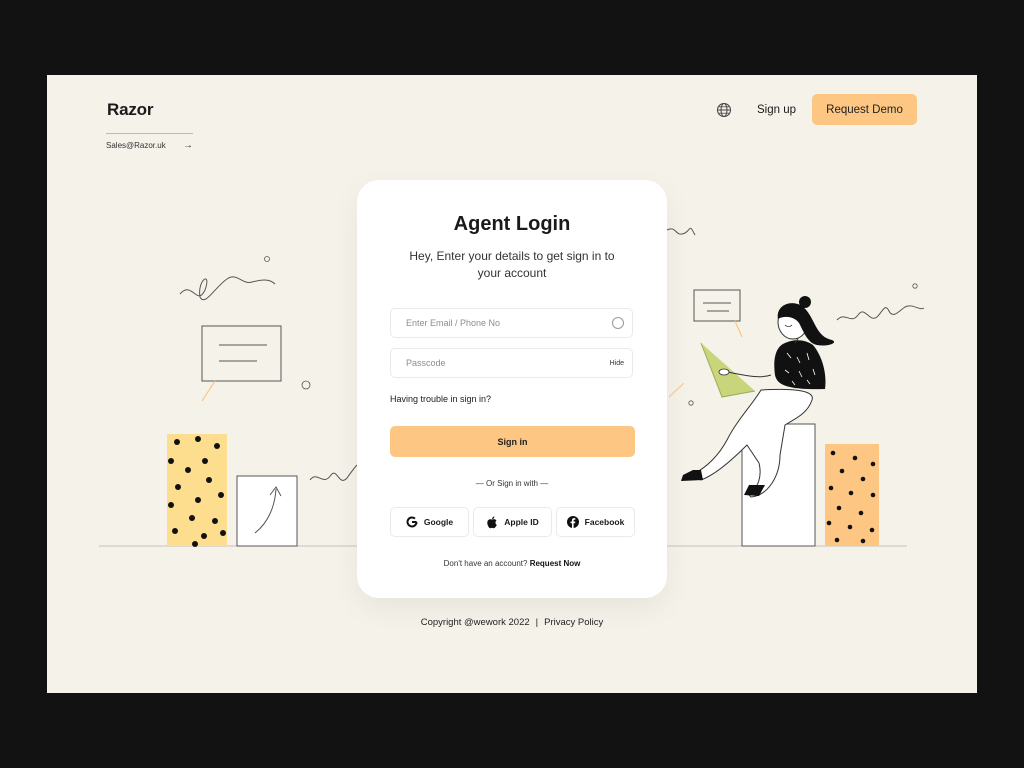 The height and width of the screenshot is (768, 1024). What do you see at coordinates (864, 109) in the screenshot?
I see `request-demo-button: Request Demo` at bounding box center [864, 109].